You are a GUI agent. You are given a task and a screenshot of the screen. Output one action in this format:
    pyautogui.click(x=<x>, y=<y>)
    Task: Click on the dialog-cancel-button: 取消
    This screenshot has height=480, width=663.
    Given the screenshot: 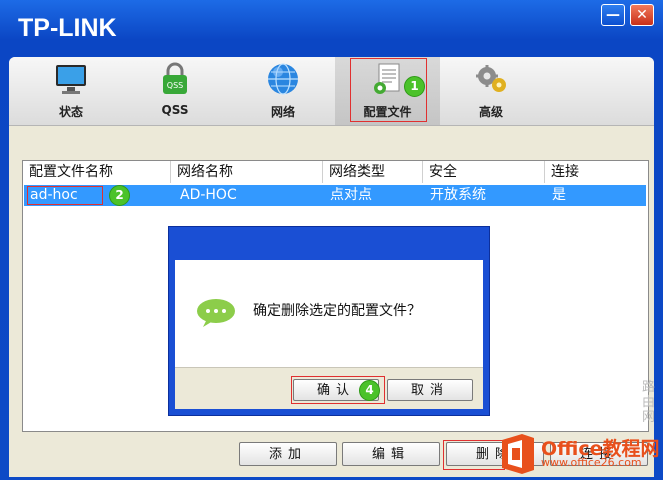 What is the action you would take?
    pyautogui.click(x=430, y=390)
    